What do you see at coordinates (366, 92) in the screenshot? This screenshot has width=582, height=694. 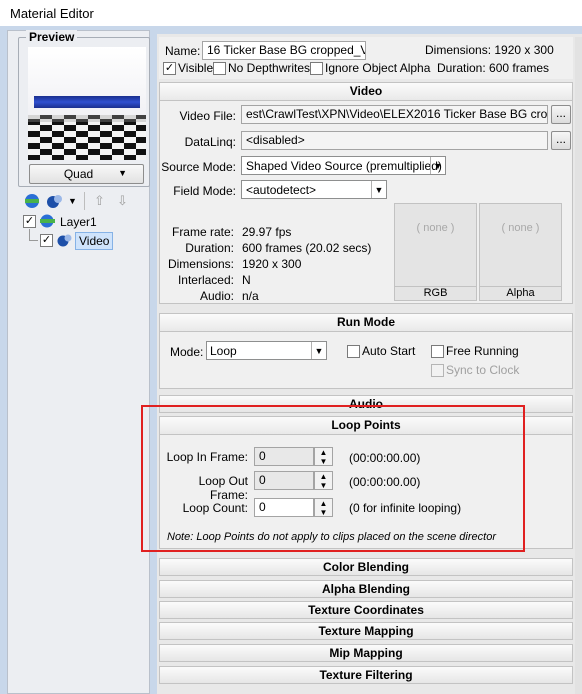 I see `video-section-header: Video` at bounding box center [366, 92].